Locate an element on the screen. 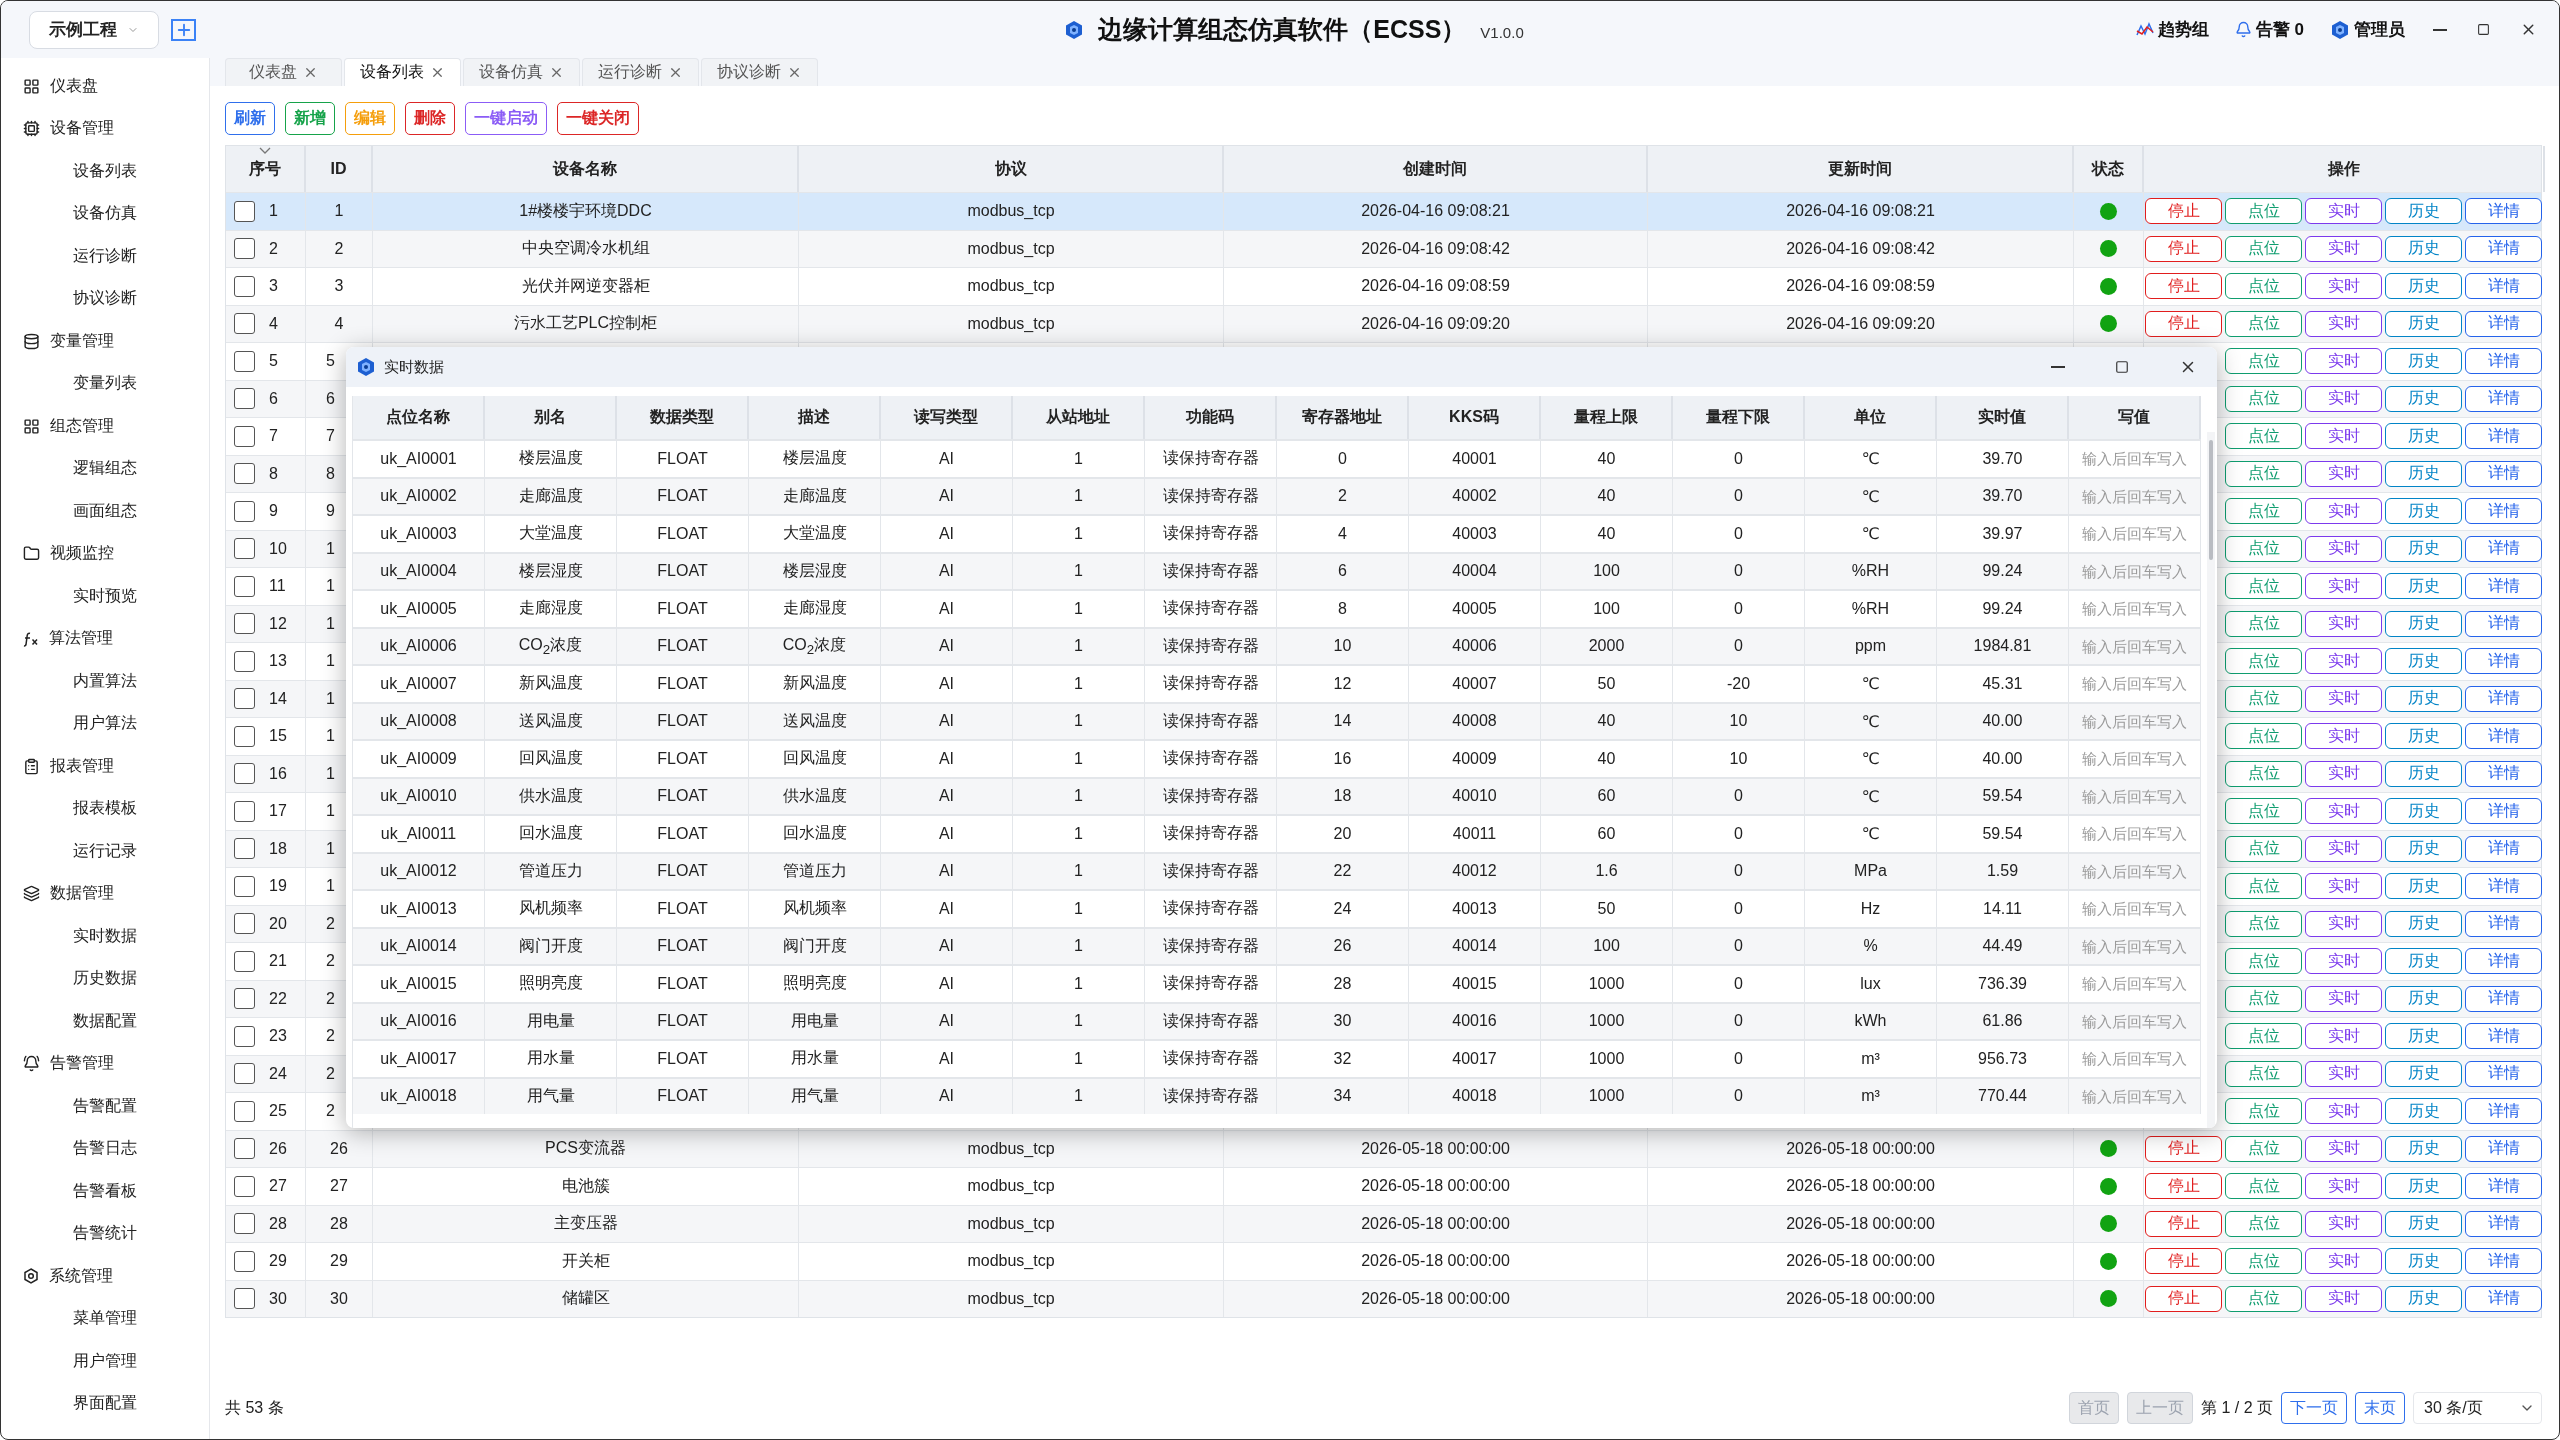  sidebar-item: 用户算法 is located at coordinates (105, 723).